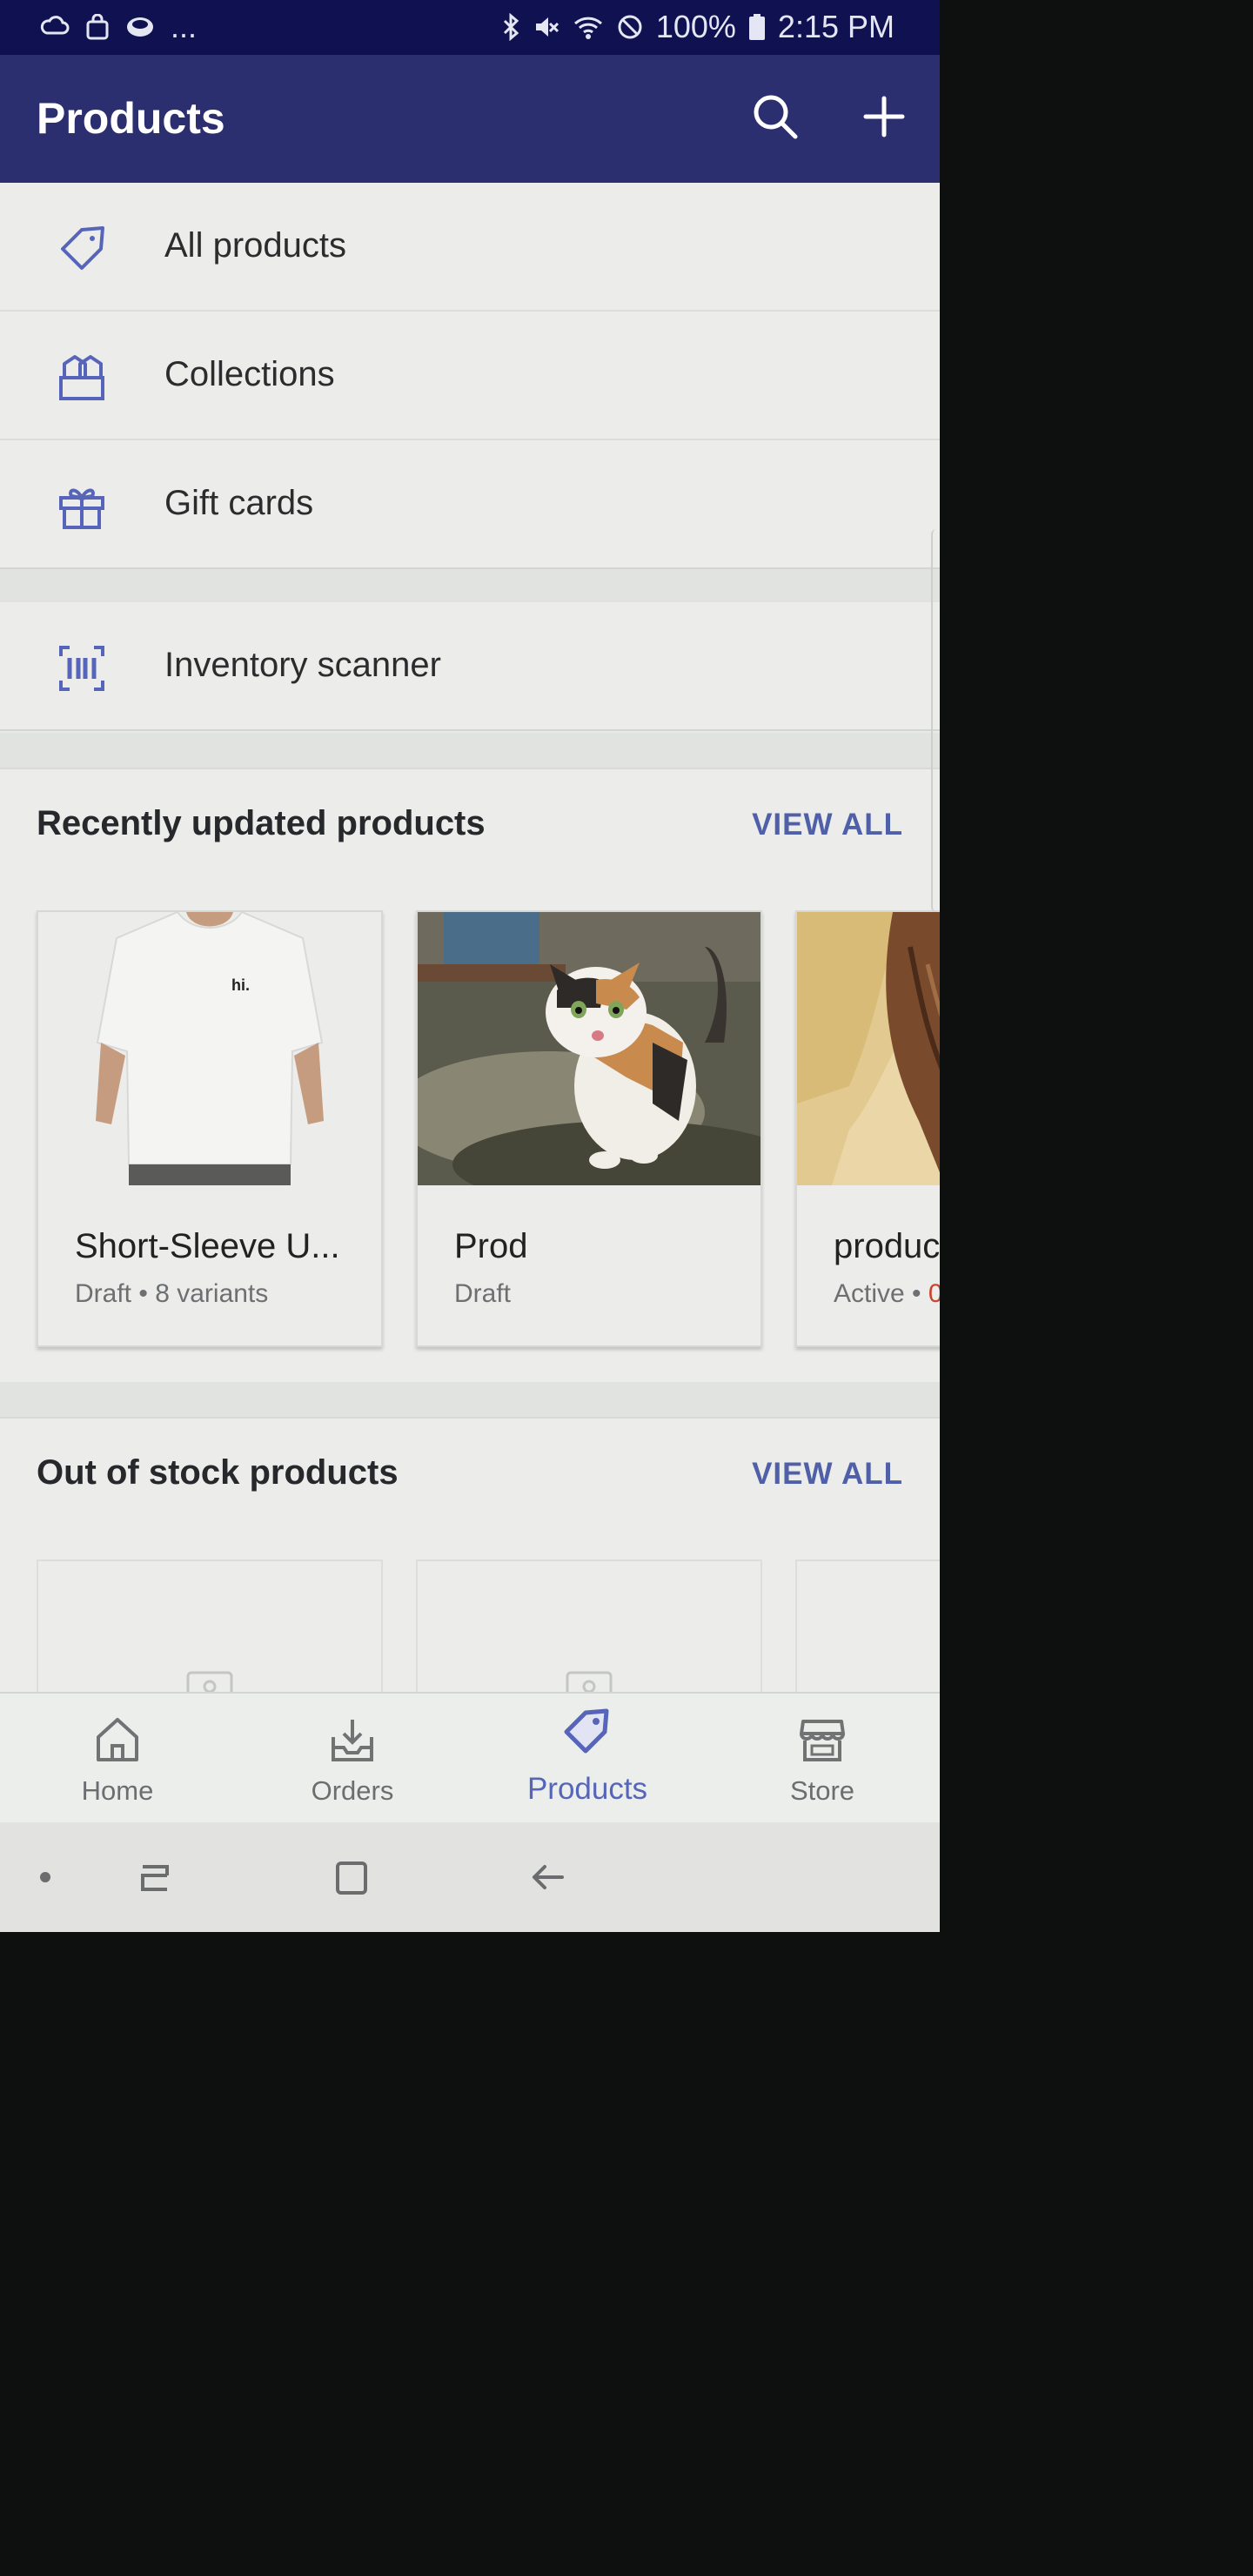  What do you see at coordinates (757, 27) in the screenshot?
I see `battery-icon` at bounding box center [757, 27].